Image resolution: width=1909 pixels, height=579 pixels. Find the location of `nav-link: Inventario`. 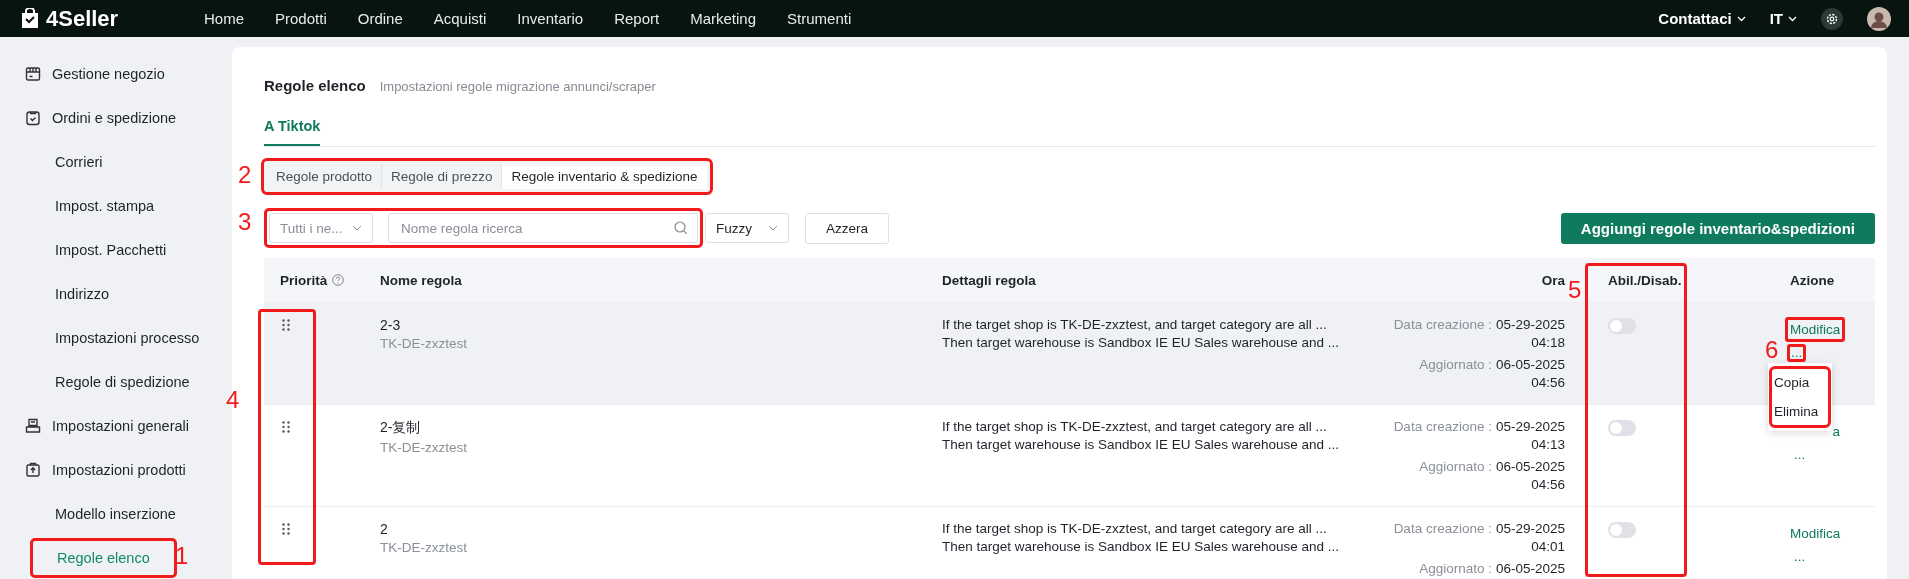

nav-link: Inventario is located at coordinates (550, 18).